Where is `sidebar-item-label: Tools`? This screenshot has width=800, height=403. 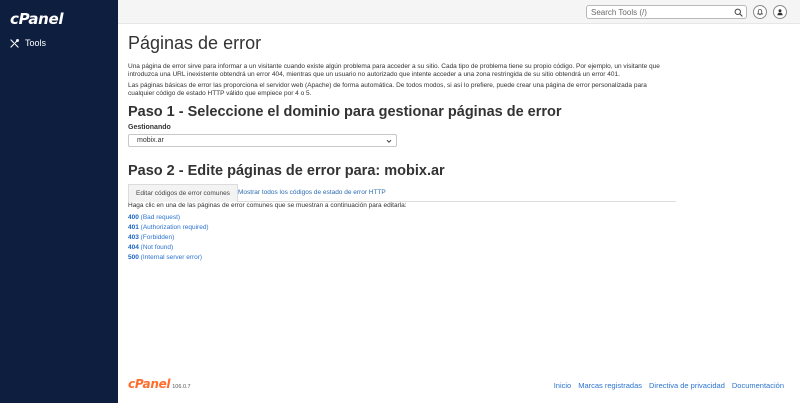 sidebar-item-label: Tools is located at coordinates (36, 43).